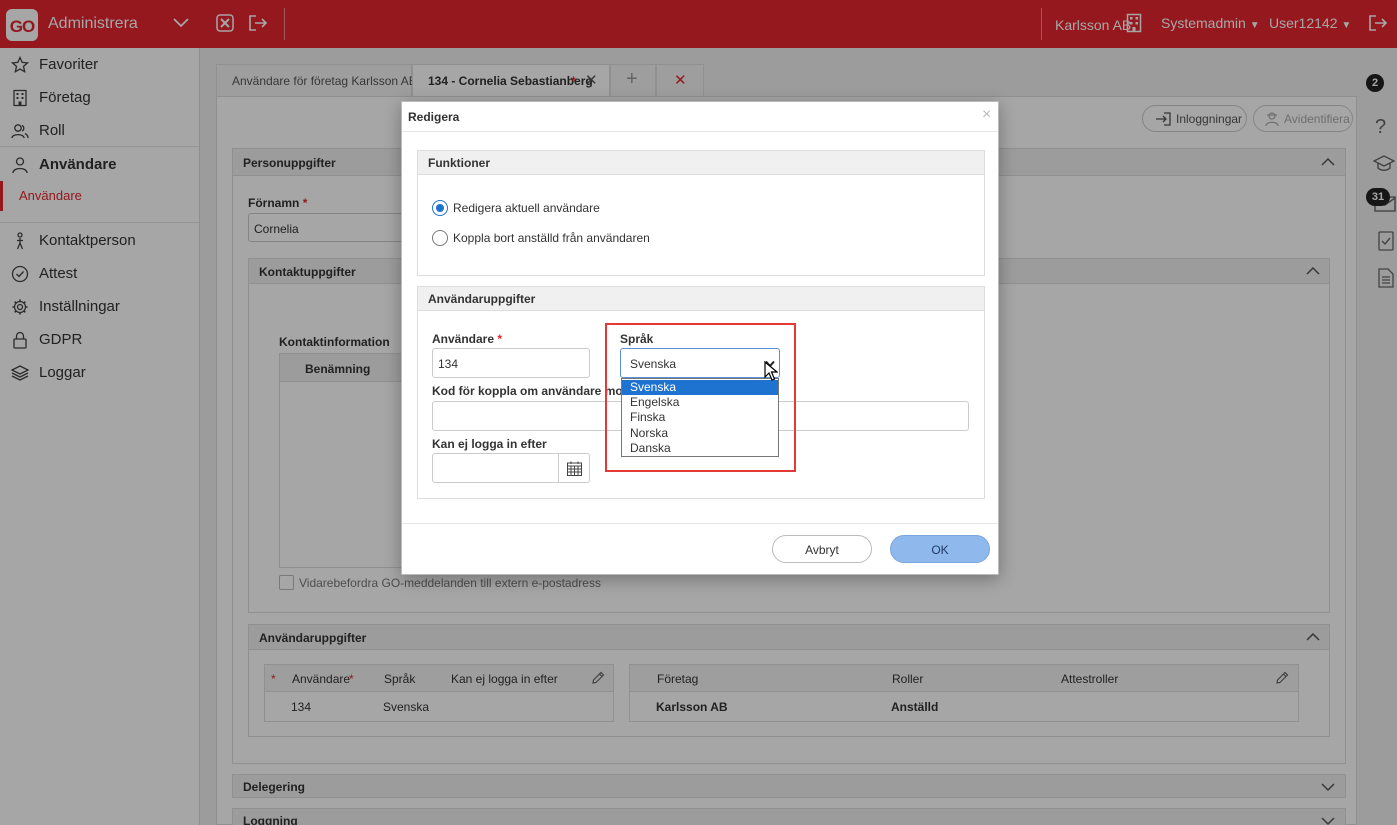  I want to click on user-label: Användare *, so click(467, 339).